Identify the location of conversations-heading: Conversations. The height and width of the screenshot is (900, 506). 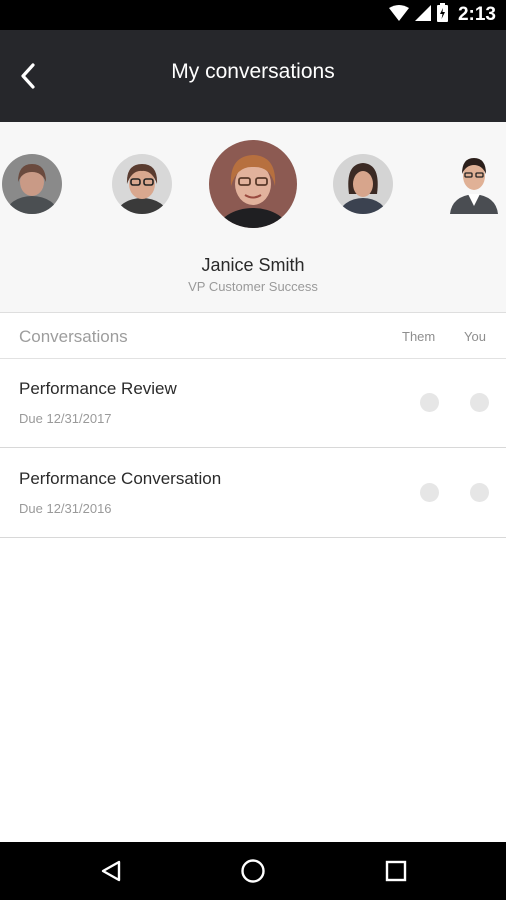
(73, 336).